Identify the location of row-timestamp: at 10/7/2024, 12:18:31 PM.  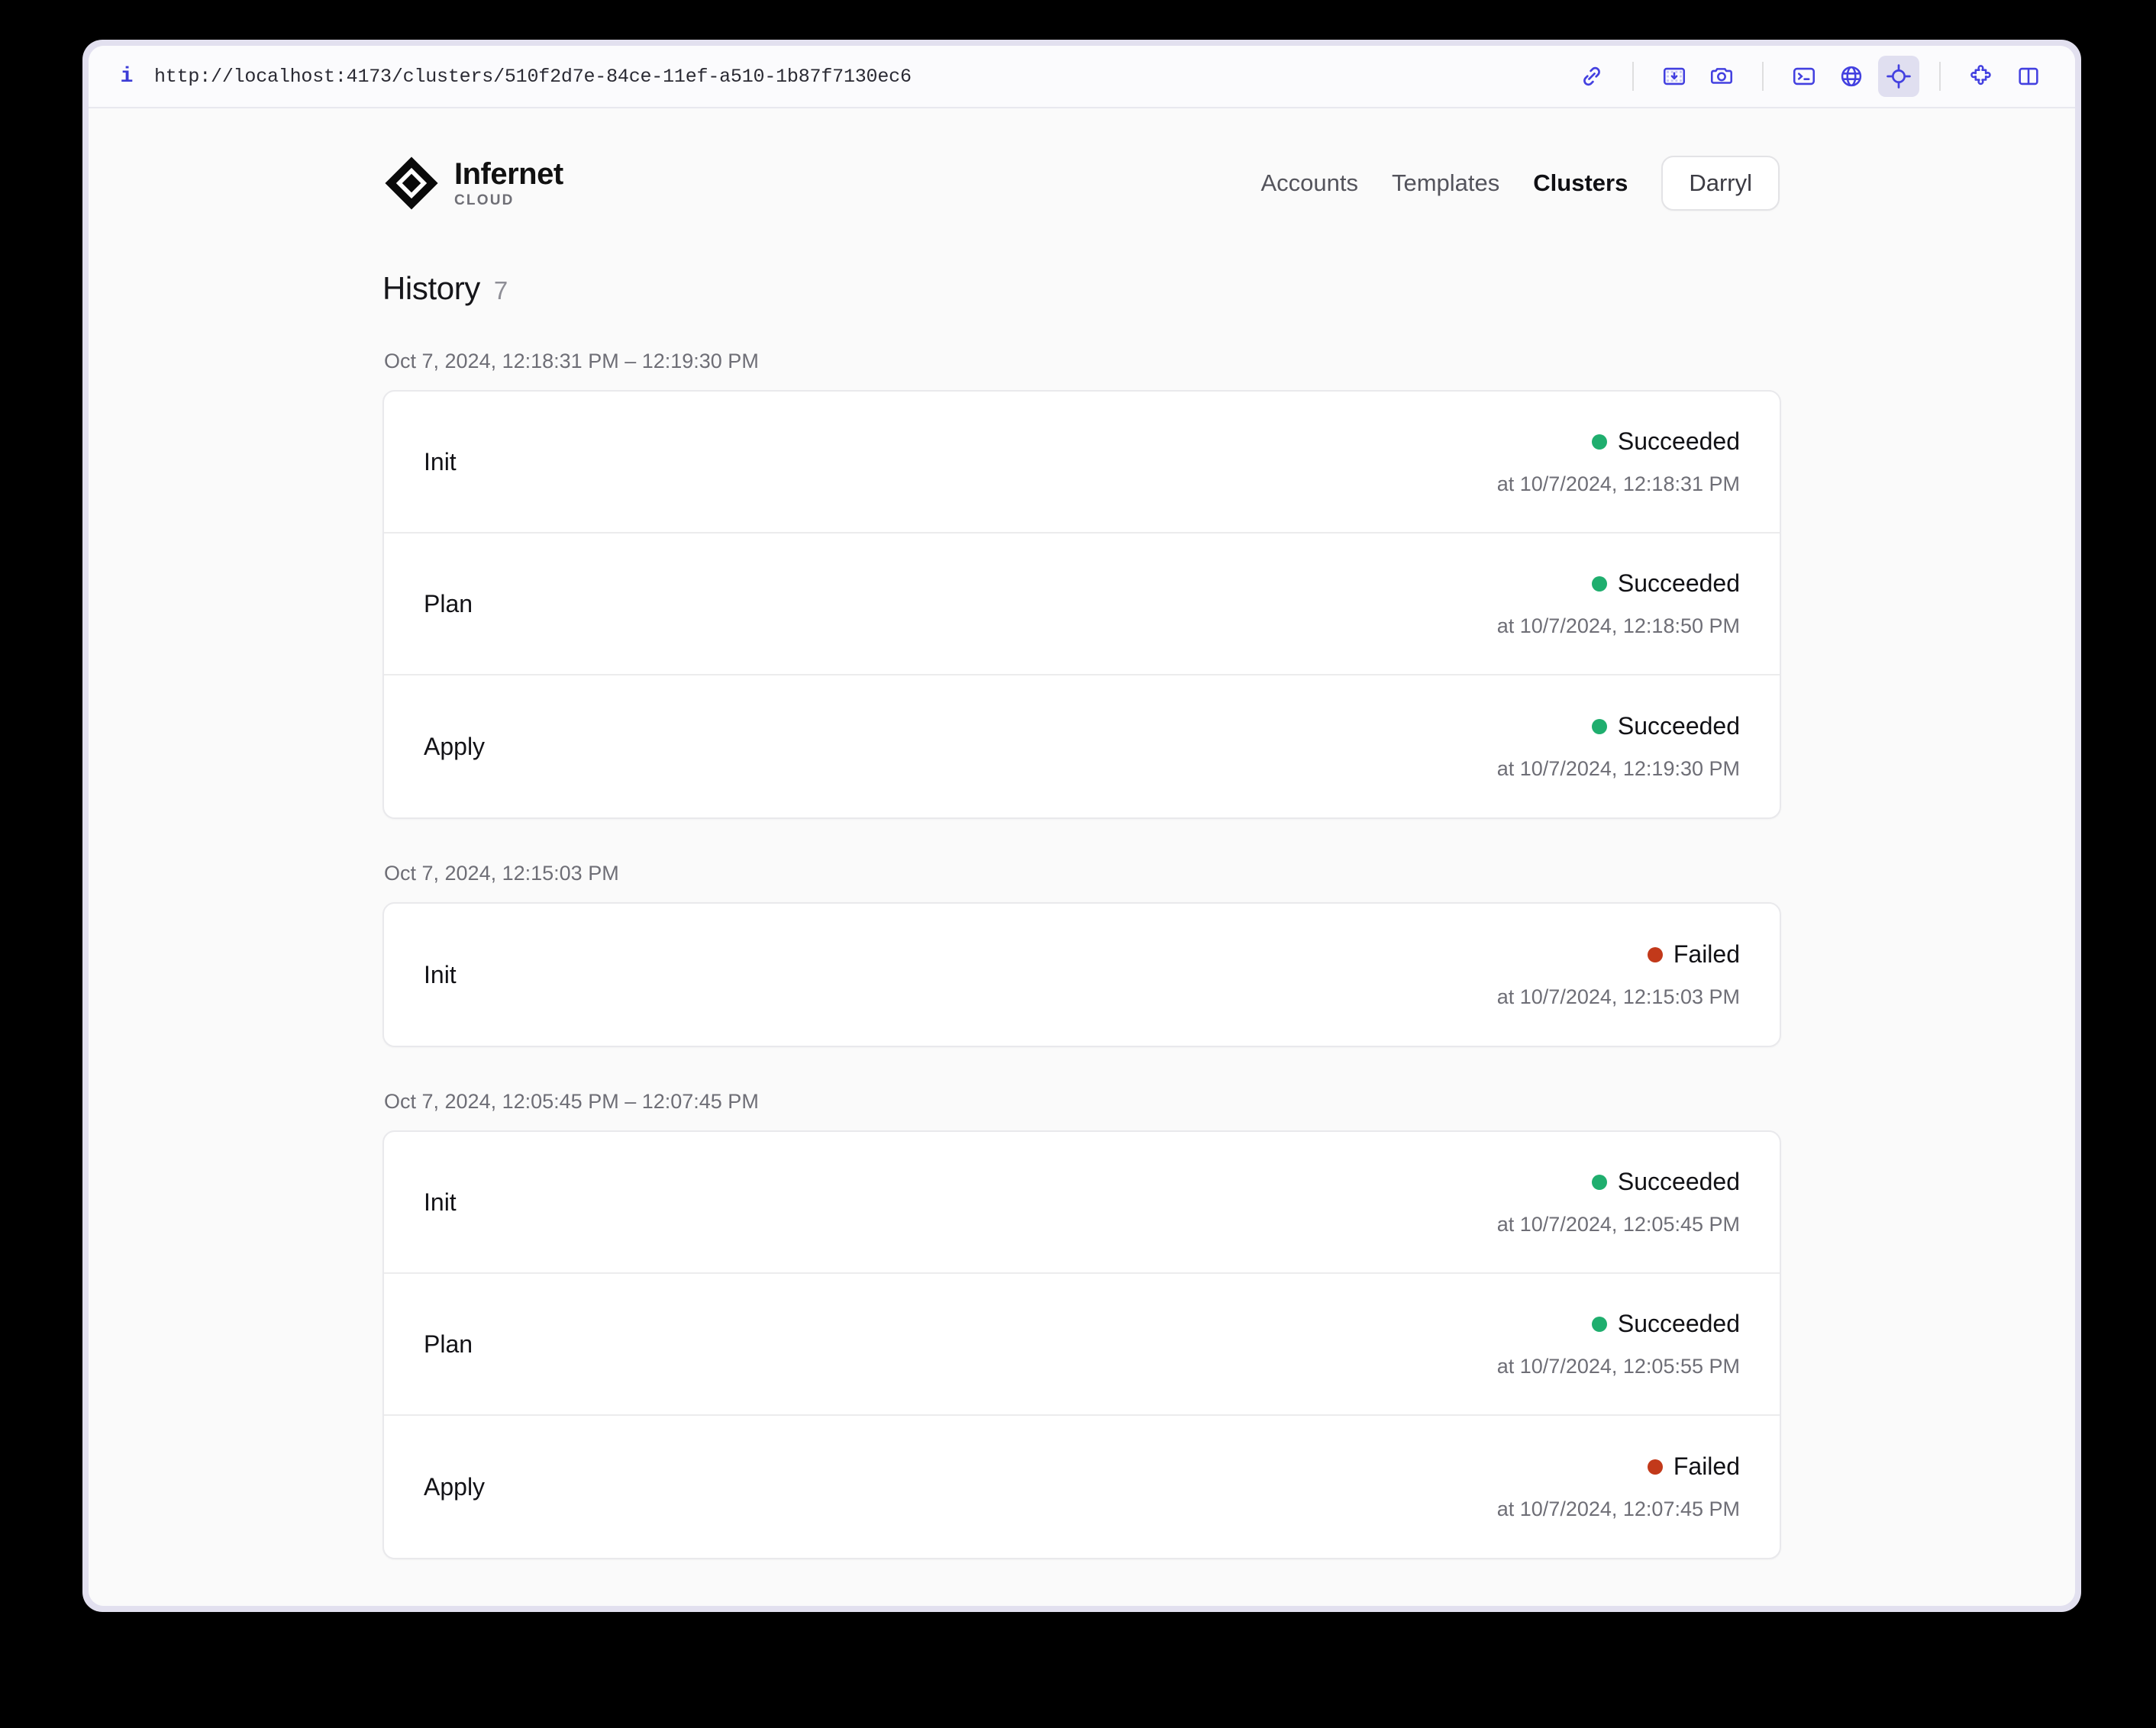
(1618, 483).